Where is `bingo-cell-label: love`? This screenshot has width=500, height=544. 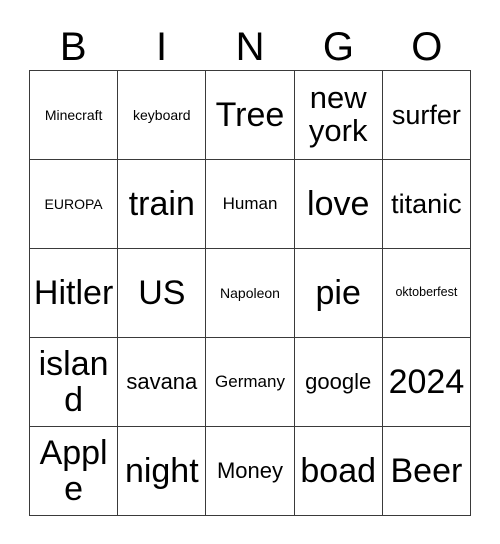
bingo-cell-label: love is located at coordinates (338, 203).